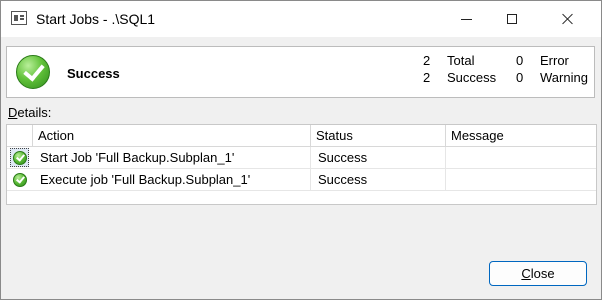  I want to click on action-cell: Start Job 'Full Backup.Subplan_1', so click(172, 158).